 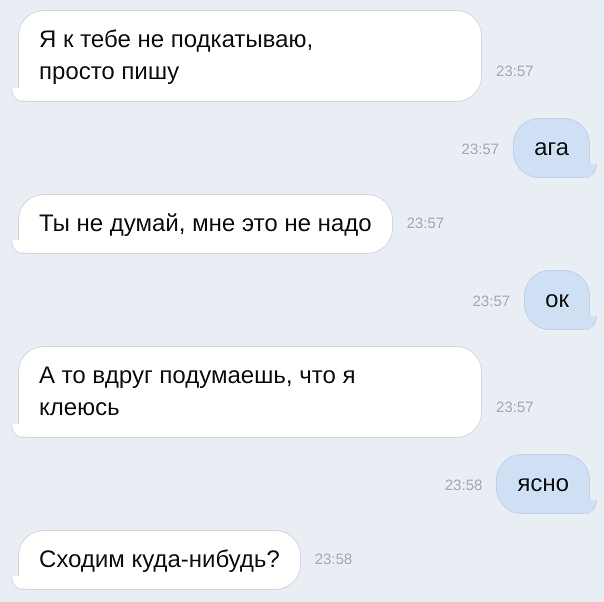 I want to click on message-bubble: ок, so click(x=560, y=300).